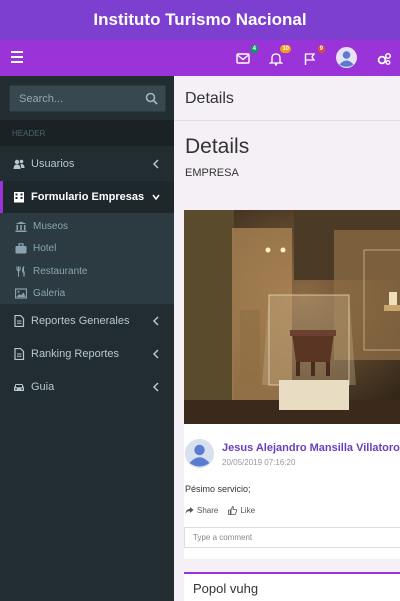 Image resolution: width=400 pixels, height=601 pixels. What do you see at coordinates (45, 248) in the screenshot?
I see `sidebar-subitem-label: Hotel` at bounding box center [45, 248].